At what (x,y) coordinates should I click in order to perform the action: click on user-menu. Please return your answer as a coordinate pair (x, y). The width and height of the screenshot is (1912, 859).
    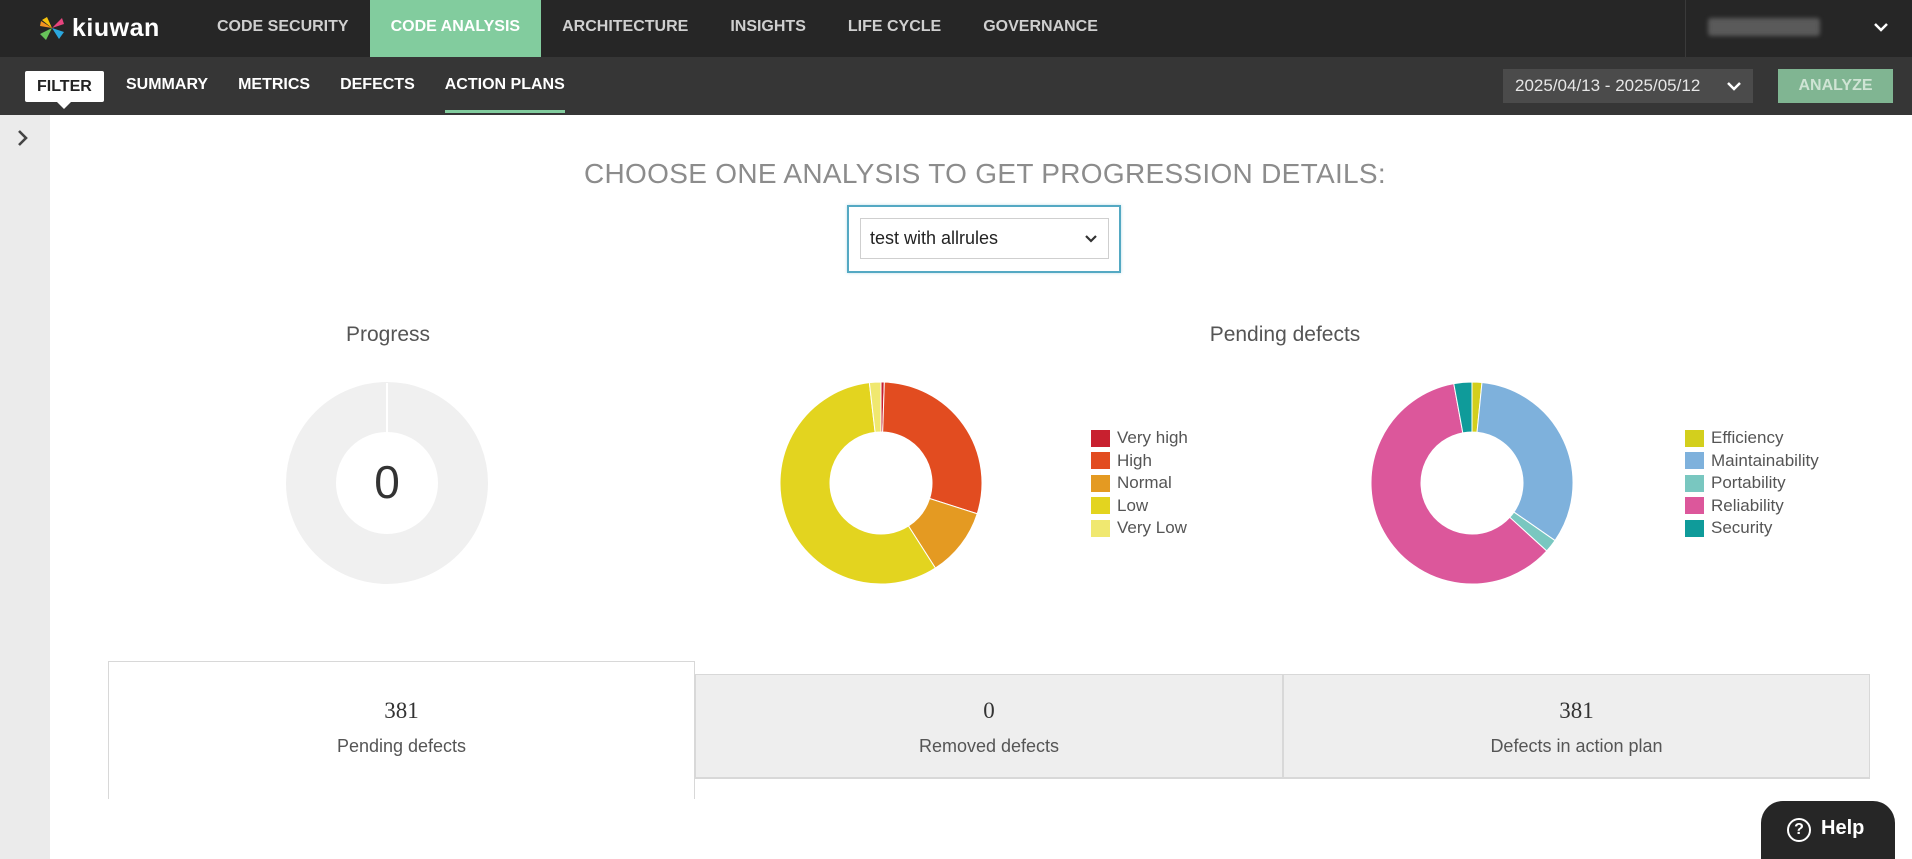
    Looking at the image, I should click on (1798, 28).